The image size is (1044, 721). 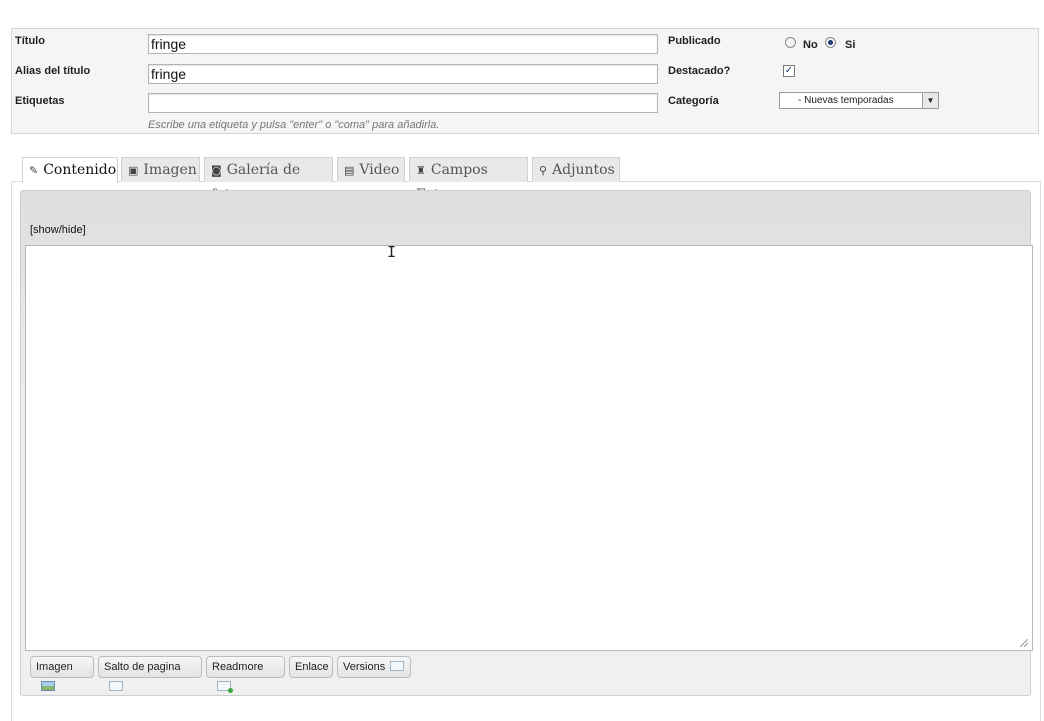 What do you see at coordinates (54, 667) in the screenshot?
I see `button-label: Imagen` at bounding box center [54, 667].